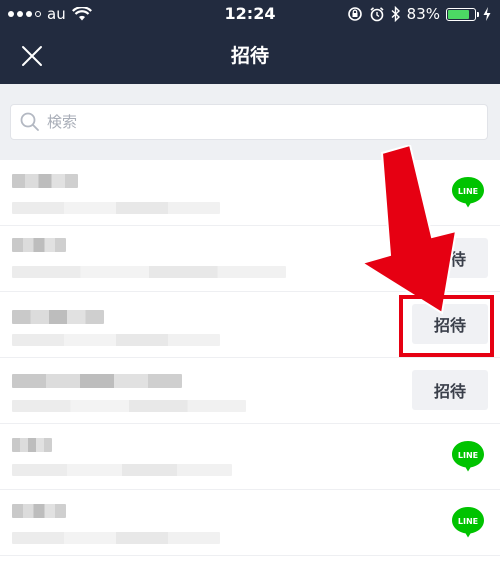 The width and height of the screenshot is (500, 563). I want to click on charging-bolt-icon, so click(487, 14).